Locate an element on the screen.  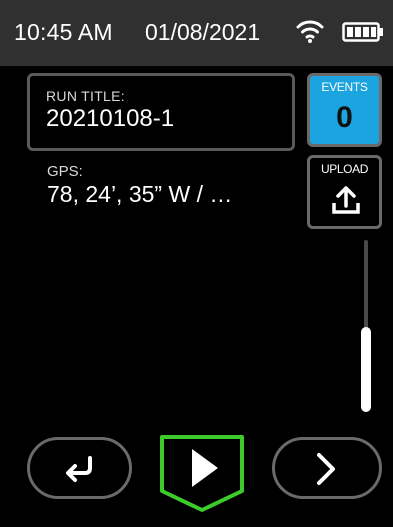
scrollbar-thumb is located at coordinates (366, 369).